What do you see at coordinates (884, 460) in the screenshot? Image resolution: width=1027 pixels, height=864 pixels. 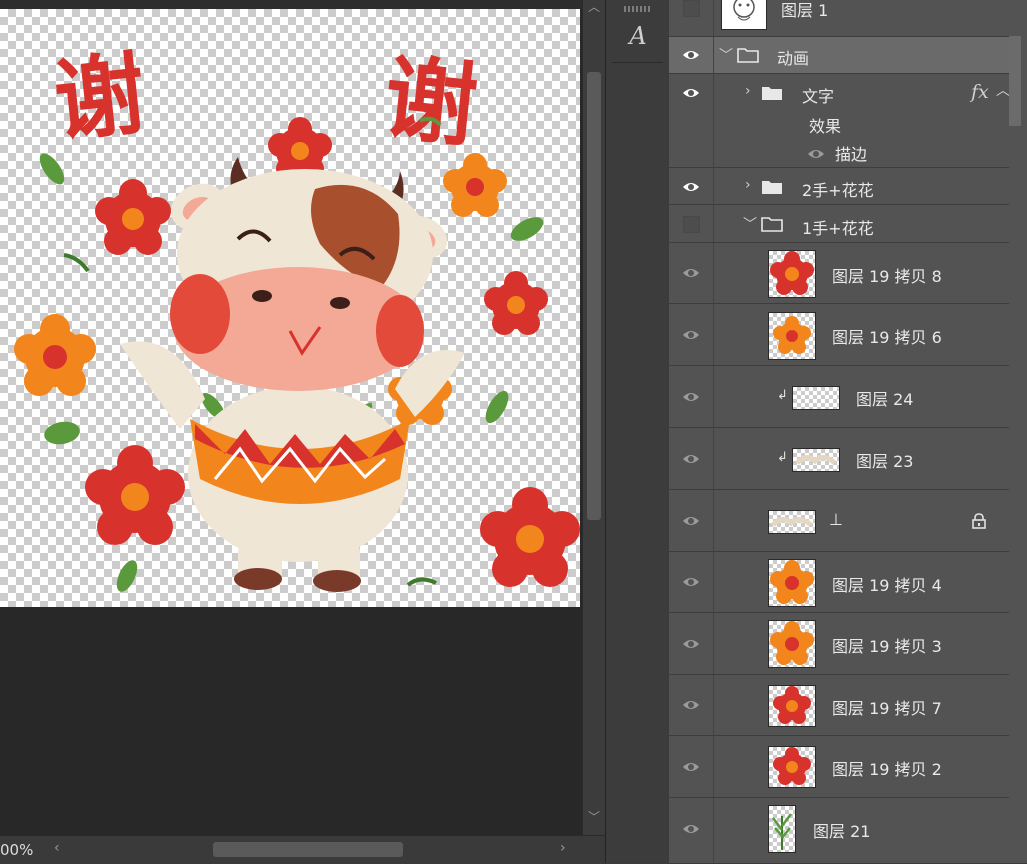 I see `layer-name: 图层 23` at bounding box center [884, 460].